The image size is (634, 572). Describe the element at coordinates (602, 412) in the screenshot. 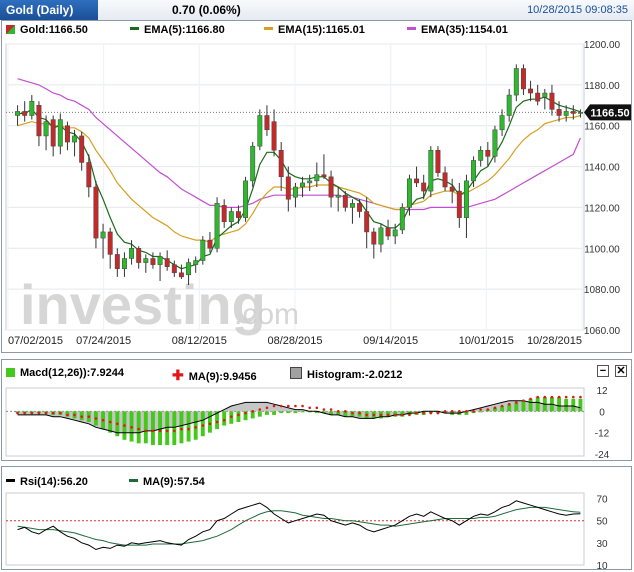

I see `macd-y-tick-label: 0` at that location.